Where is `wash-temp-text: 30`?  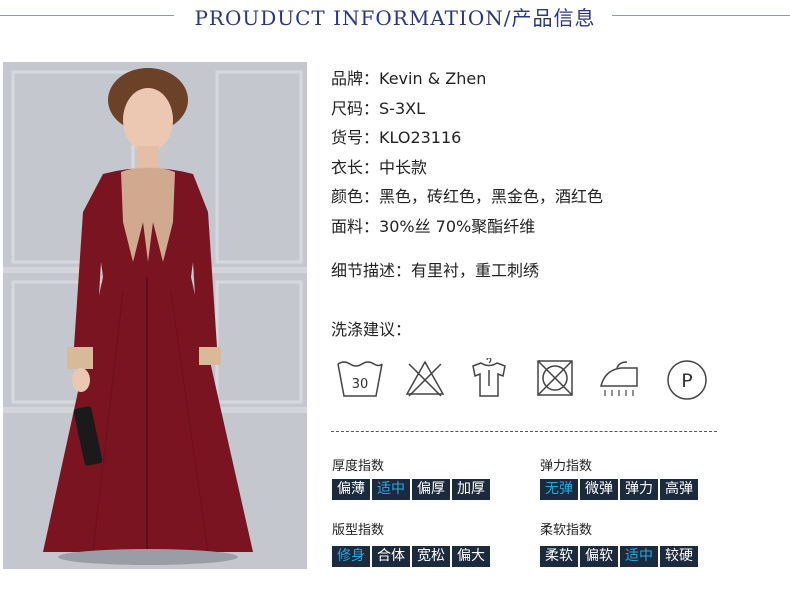 wash-temp-text: 30 is located at coordinates (360, 384).